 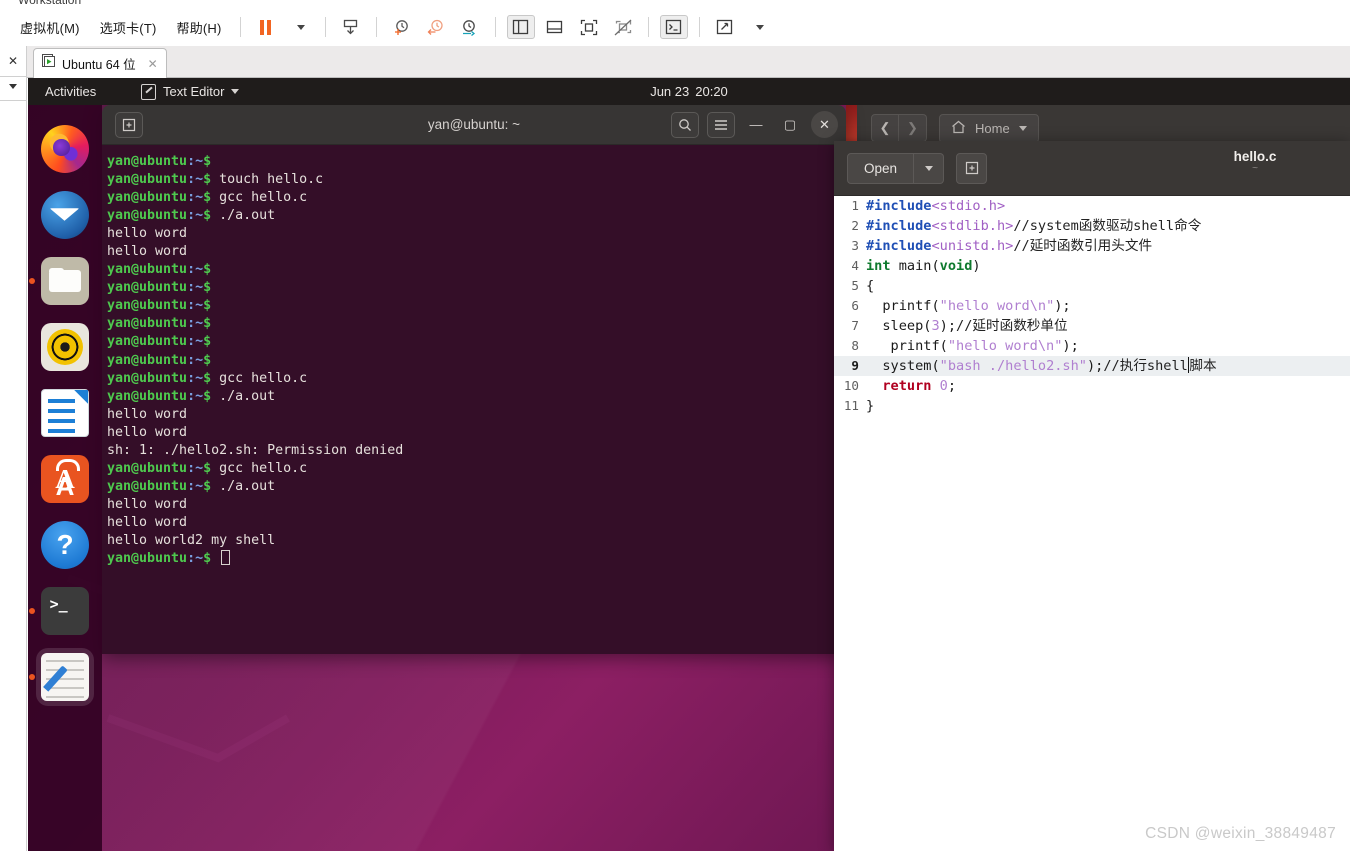 I want to click on line-number: 1, so click(x=855, y=205).